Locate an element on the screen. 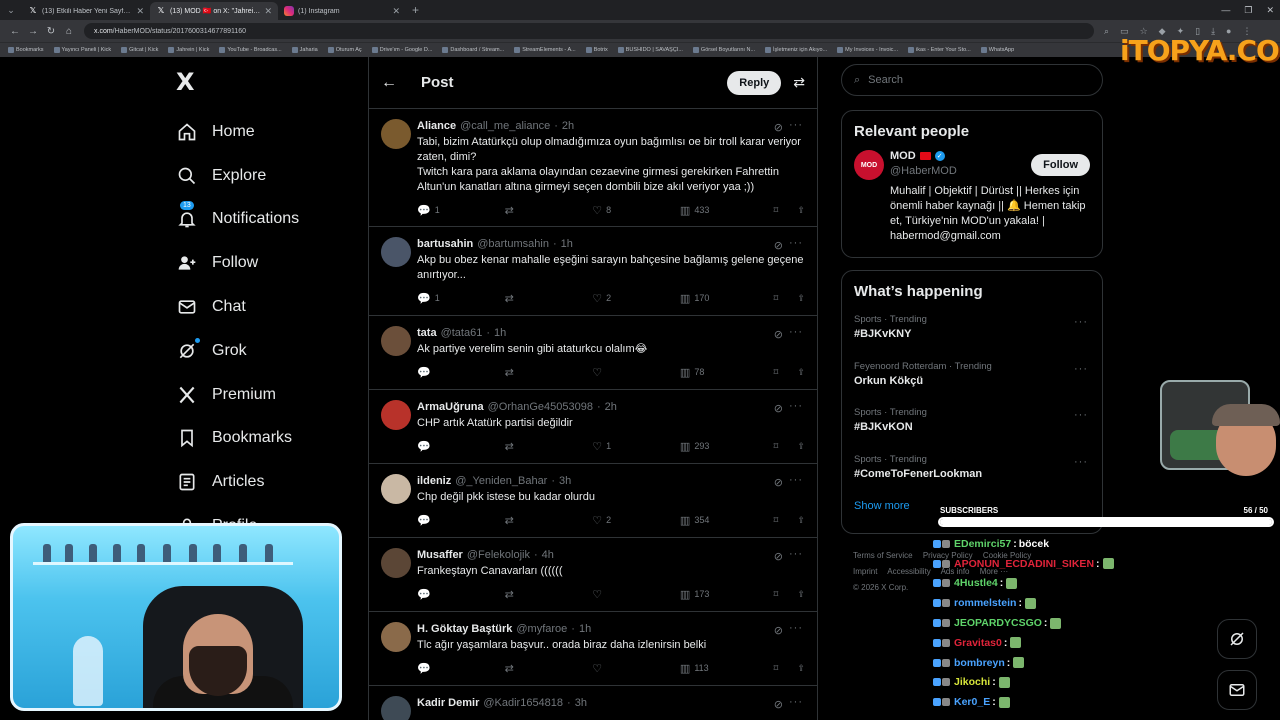  bookmark-item: Gitcat | Kick is located at coordinates (139, 50).